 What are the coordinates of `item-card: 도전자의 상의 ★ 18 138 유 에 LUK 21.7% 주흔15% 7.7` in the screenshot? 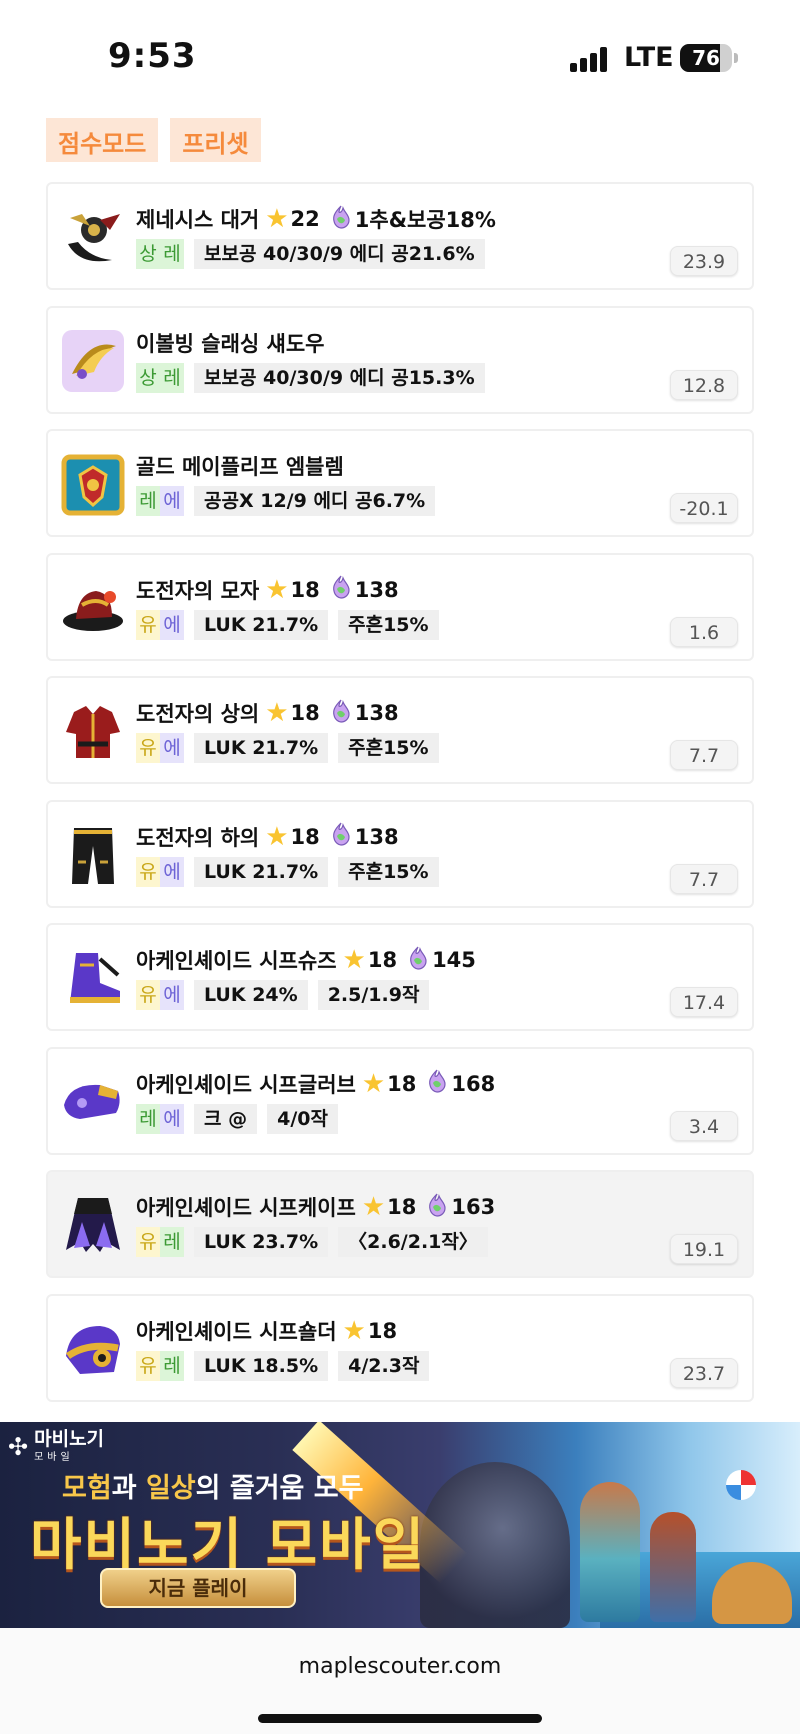 It's located at (400, 730).